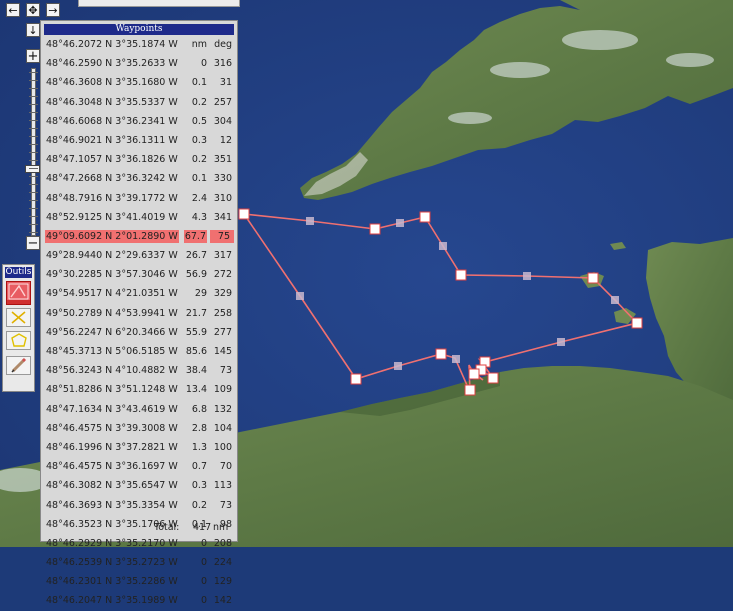 The image size is (733, 611). I want to click on waypoint-coord: 48°46.3082 N 3°35.6547 W, so click(112, 486).